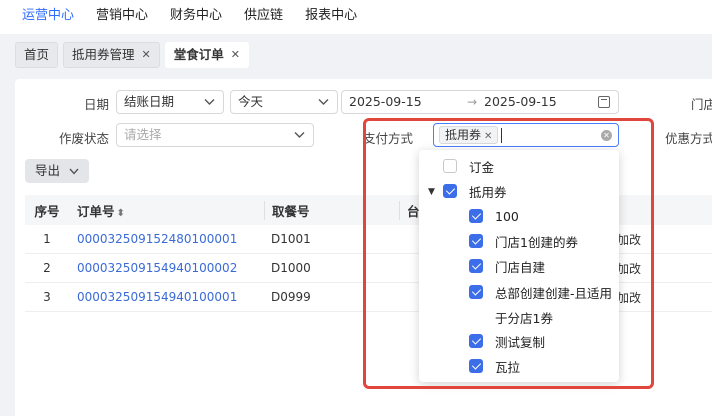  I want to click on tab-label: 首页, so click(37, 54).